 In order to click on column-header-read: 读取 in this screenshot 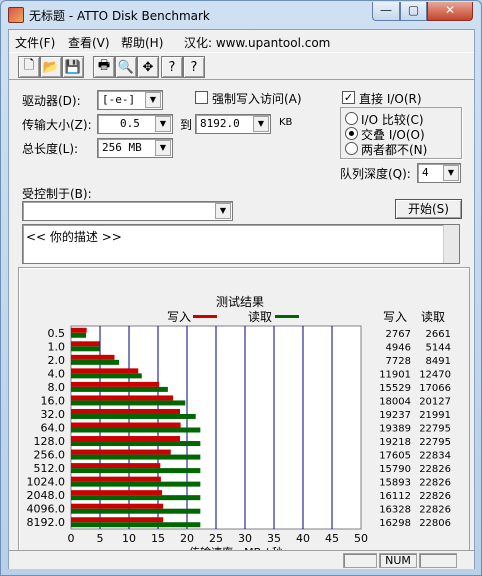, I will do `click(433, 317)`.